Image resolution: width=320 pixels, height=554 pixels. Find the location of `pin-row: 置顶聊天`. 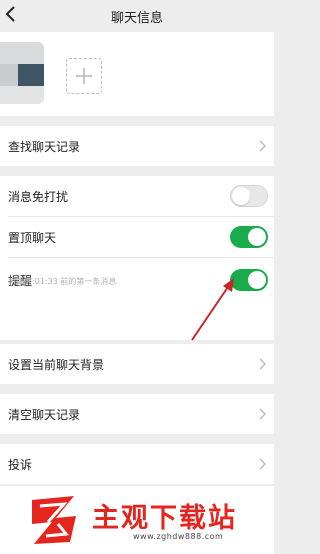

pin-row: 置顶聊天 is located at coordinates (137, 237).